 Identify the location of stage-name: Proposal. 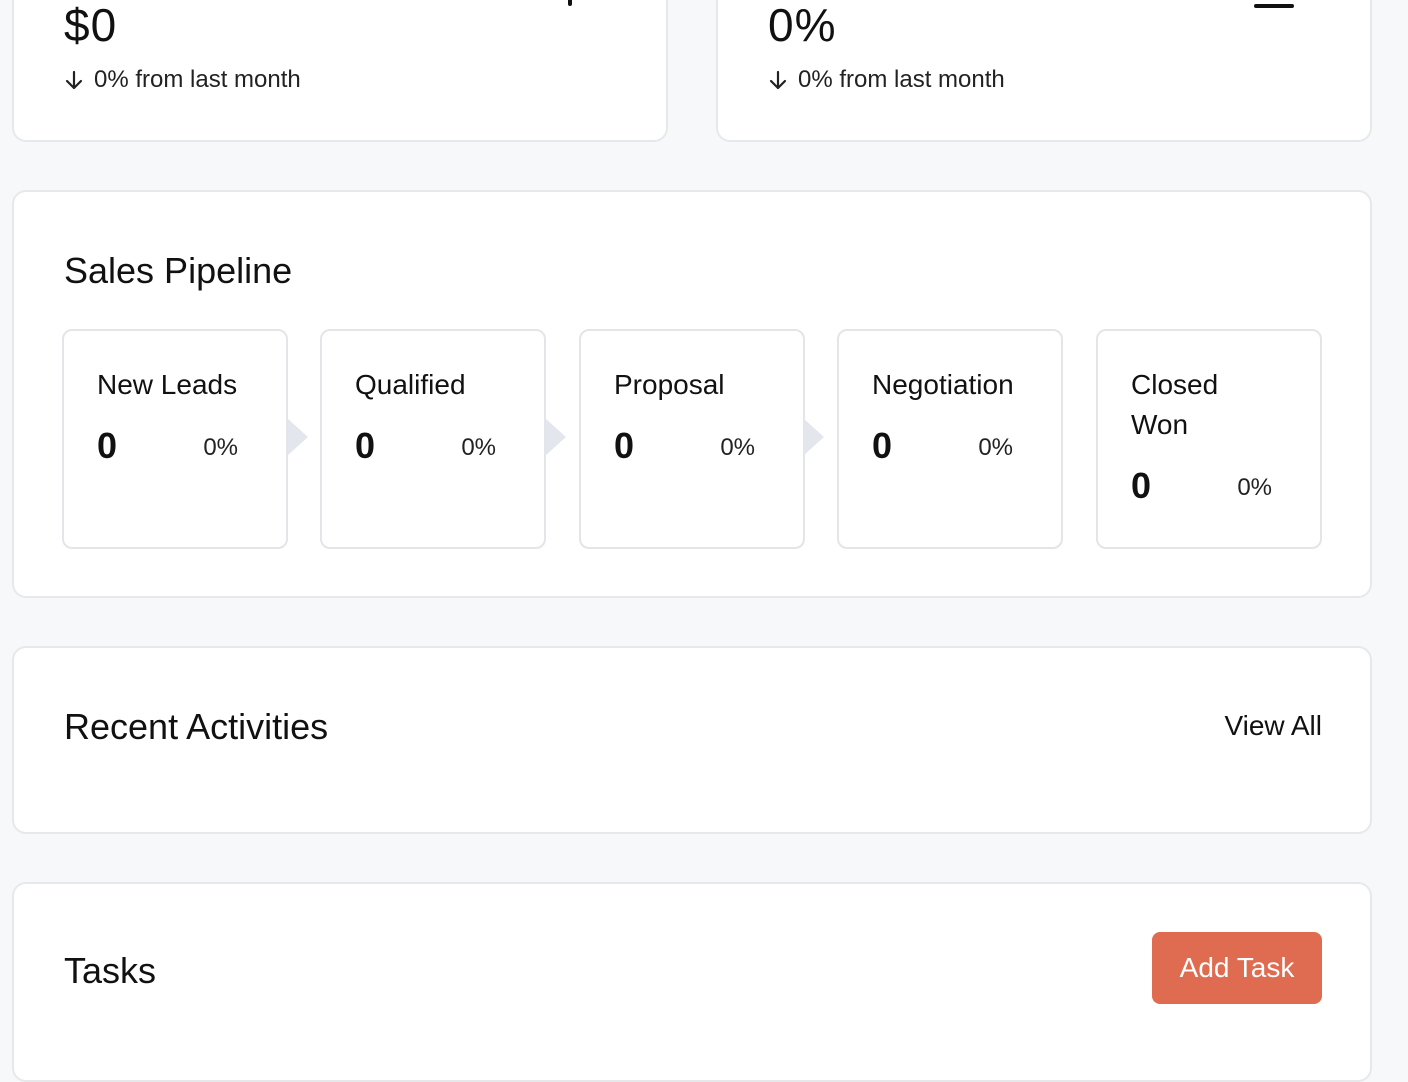
(669, 384).